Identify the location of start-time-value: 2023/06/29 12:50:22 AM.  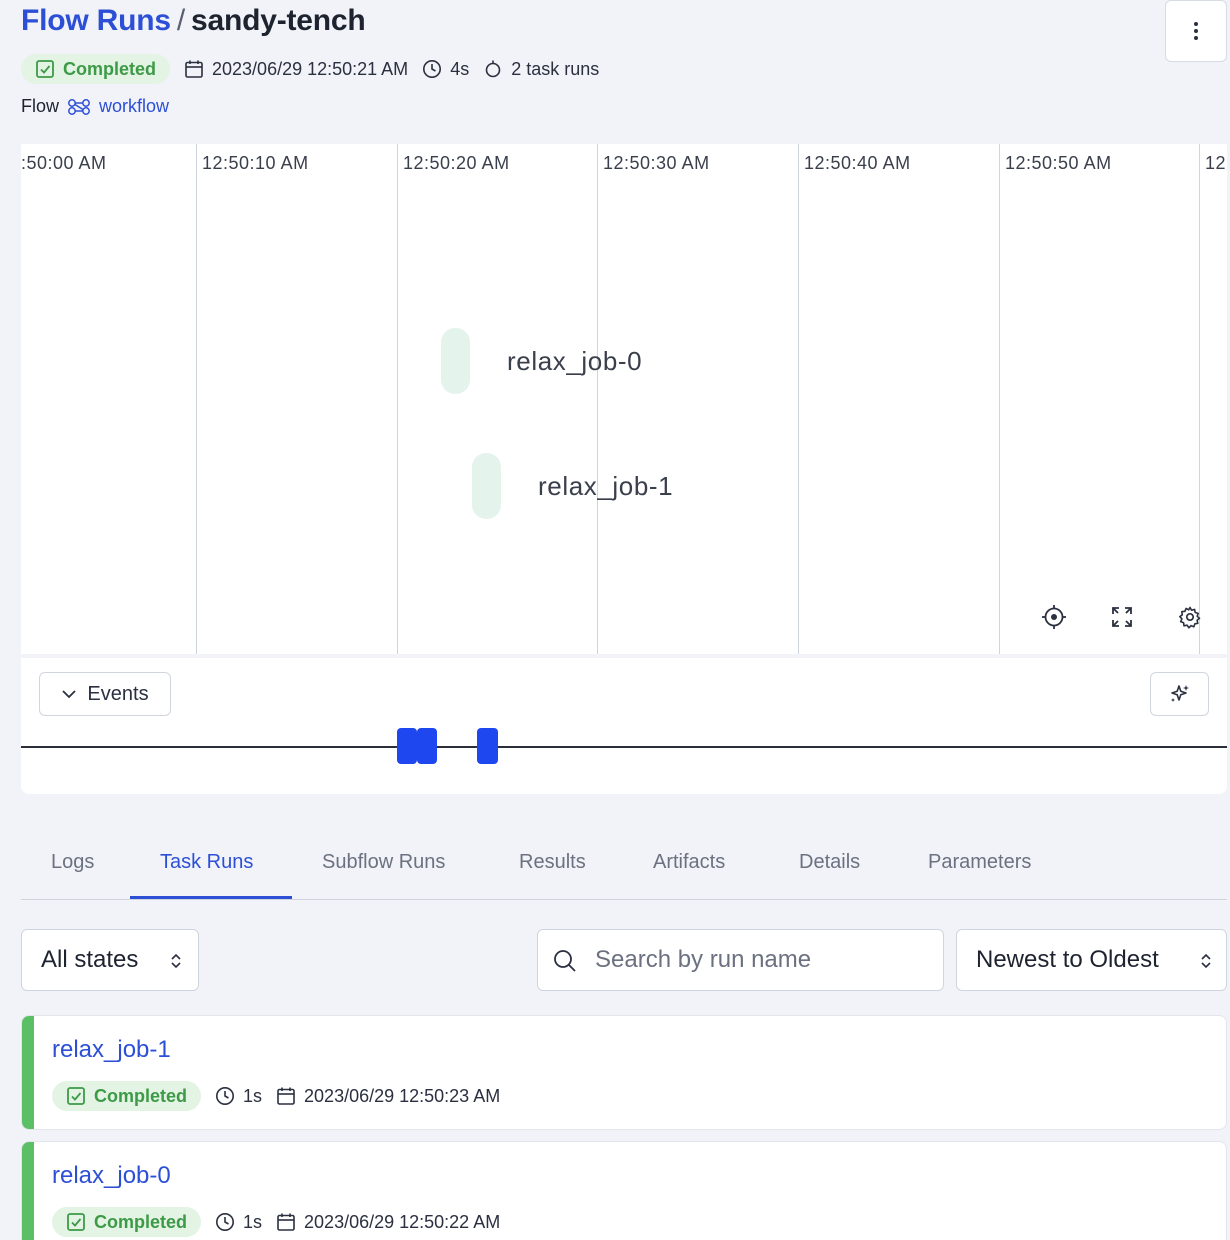
(402, 1221).